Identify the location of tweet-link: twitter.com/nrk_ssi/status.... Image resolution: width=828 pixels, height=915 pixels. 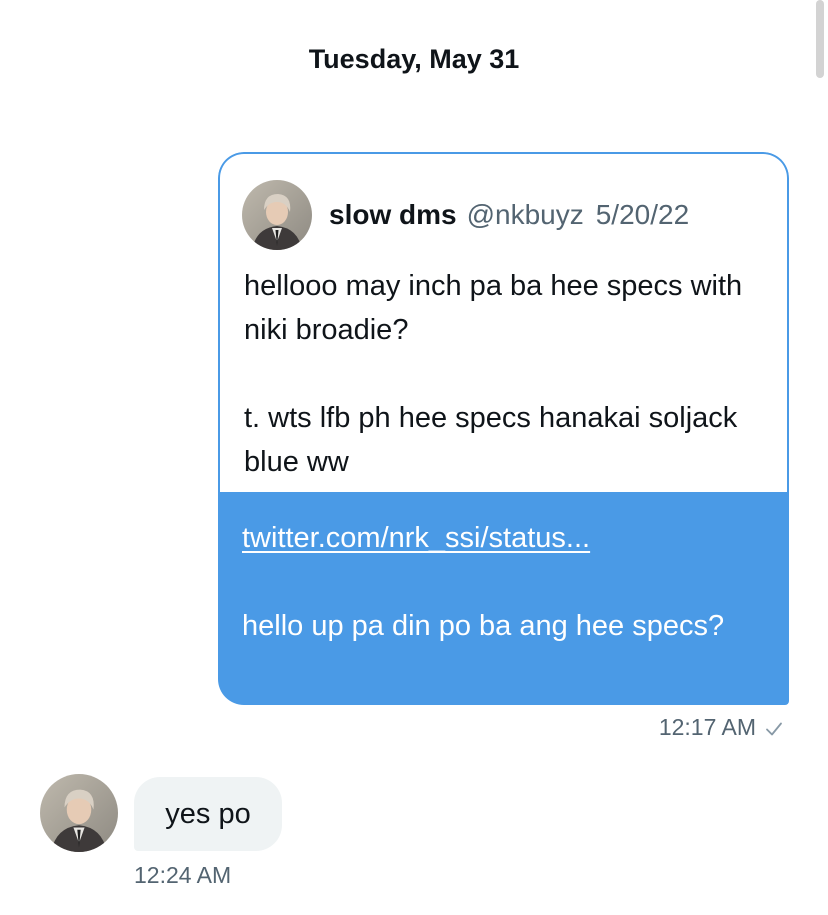
(416, 538).